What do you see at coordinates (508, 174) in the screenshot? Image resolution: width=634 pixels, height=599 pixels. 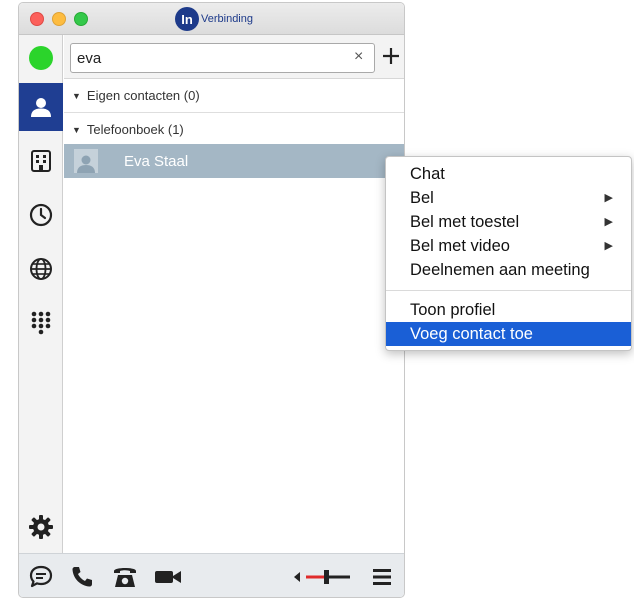 I see `menu-item-chat: Chat` at bounding box center [508, 174].